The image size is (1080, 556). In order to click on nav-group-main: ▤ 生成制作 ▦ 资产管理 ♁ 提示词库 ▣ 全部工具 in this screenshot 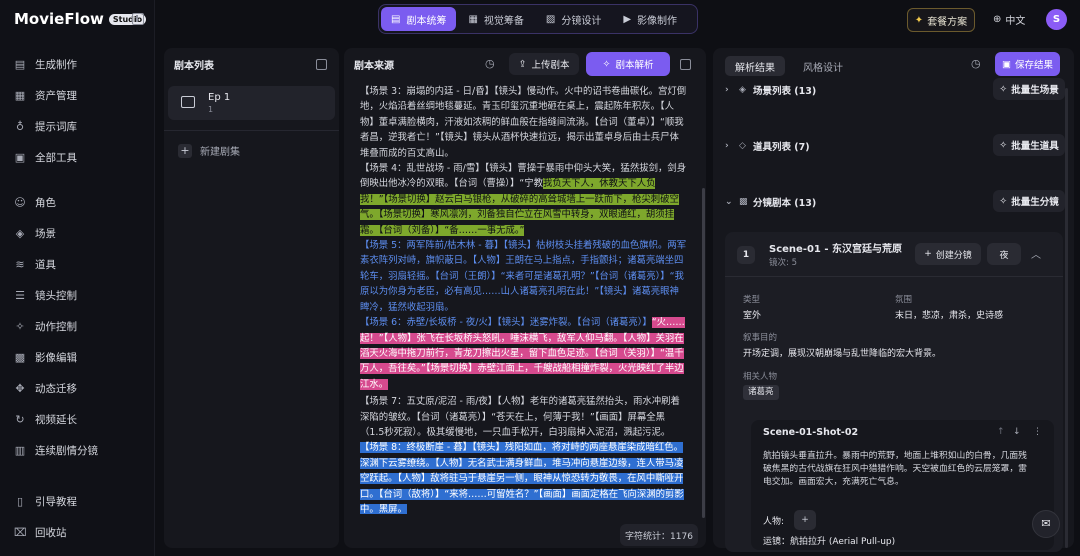, I will do `click(77, 111)`.